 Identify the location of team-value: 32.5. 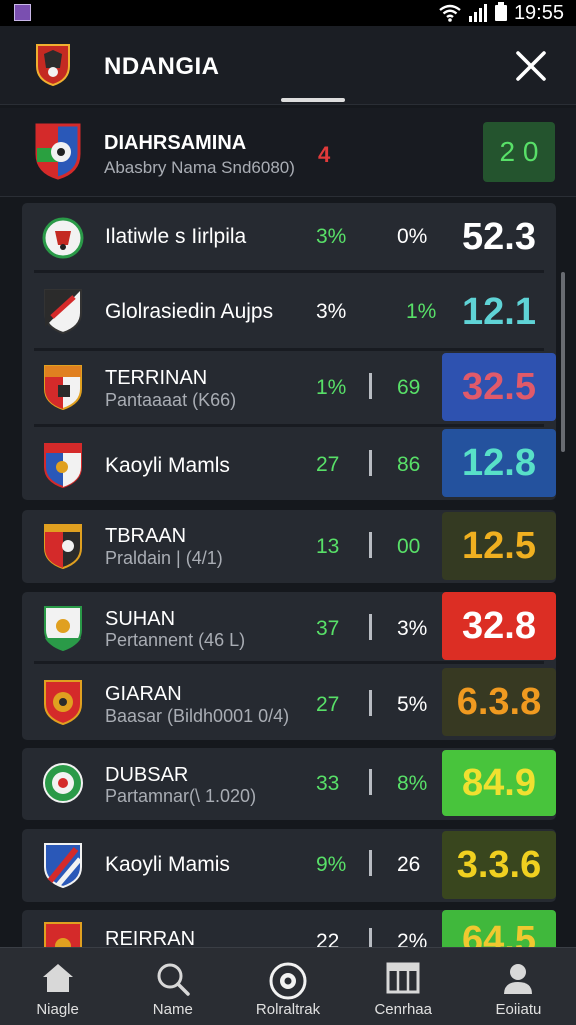
(499, 387).